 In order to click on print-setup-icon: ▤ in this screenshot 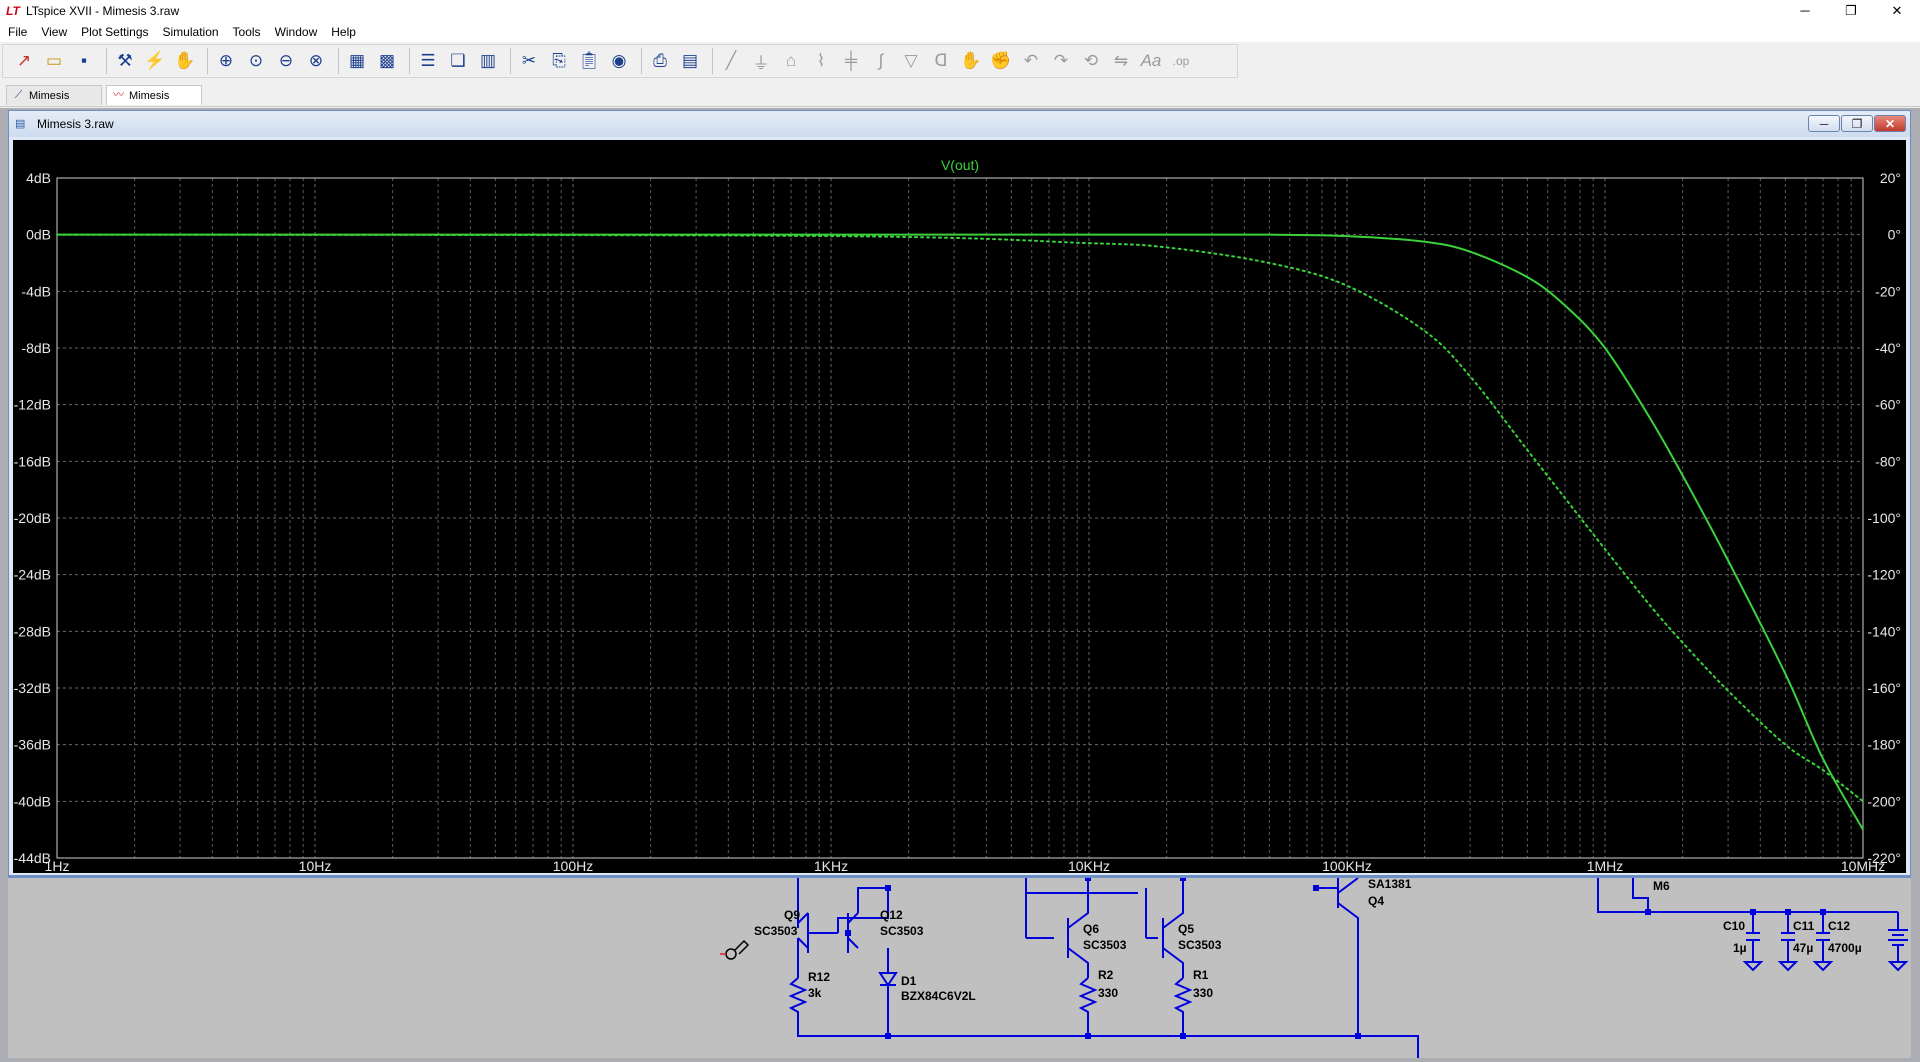, I will do `click(690, 61)`.